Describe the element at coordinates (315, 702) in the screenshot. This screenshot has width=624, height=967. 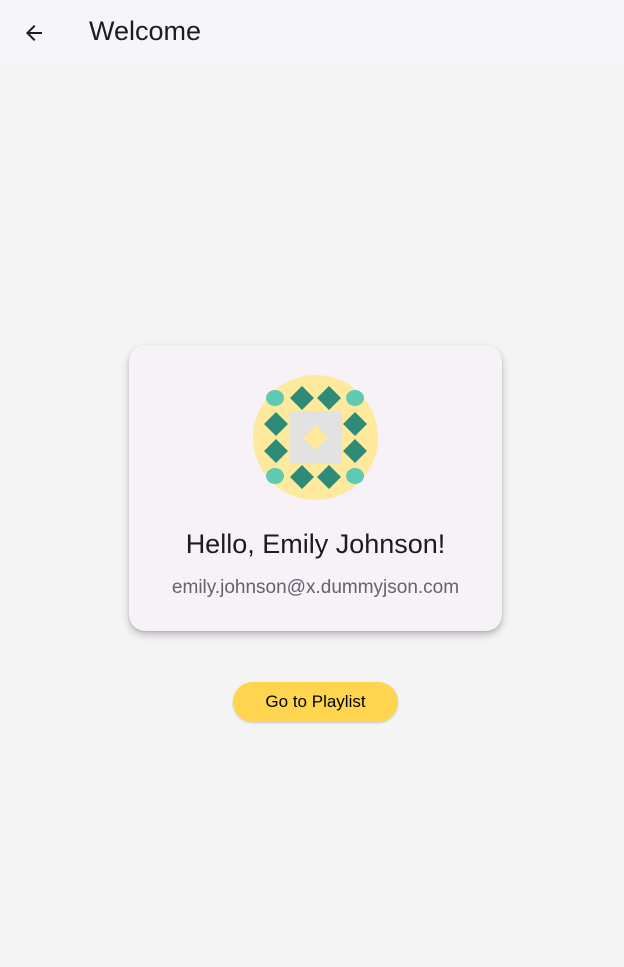
I see `go-to-playlist-button: Go to Playlist` at that location.